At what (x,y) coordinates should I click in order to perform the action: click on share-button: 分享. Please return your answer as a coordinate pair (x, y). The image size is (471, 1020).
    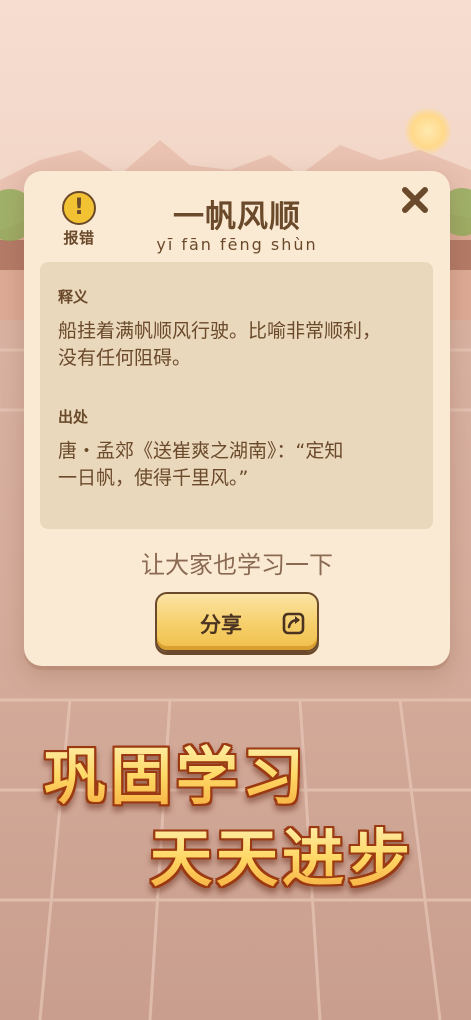
    Looking at the image, I should click on (237, 622).